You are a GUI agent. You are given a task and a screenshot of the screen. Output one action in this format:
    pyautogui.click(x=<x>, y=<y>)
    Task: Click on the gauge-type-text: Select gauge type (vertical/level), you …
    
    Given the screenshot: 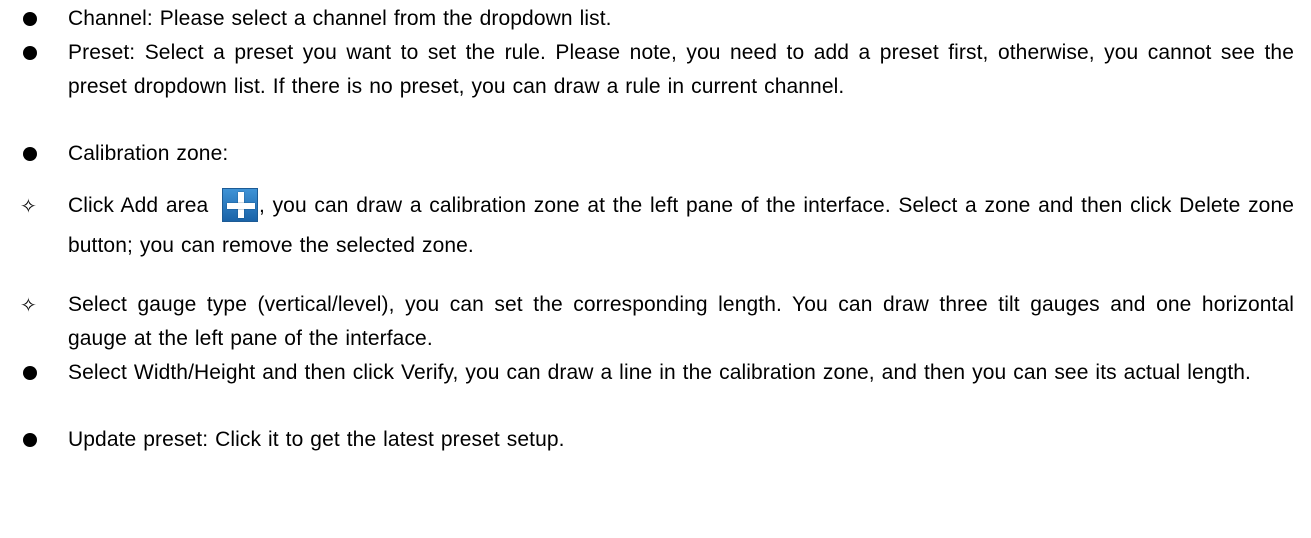 What is the action you would take?
    pyautogui.click(x=681, y=321)
    